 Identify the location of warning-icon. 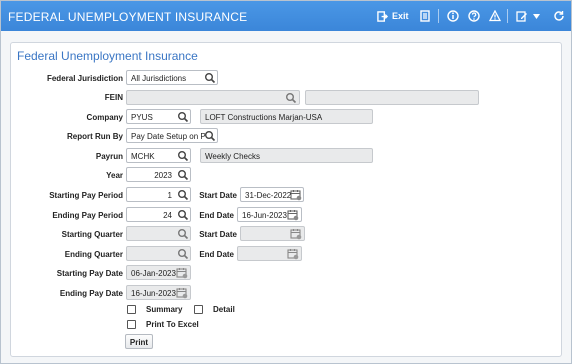
(495, 16).